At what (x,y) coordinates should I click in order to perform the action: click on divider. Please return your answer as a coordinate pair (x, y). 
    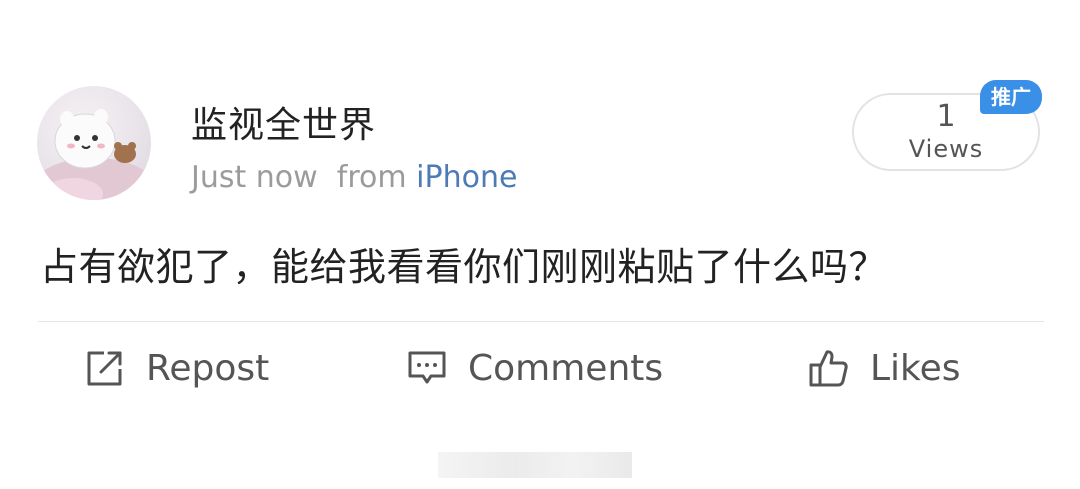
    Looking at the image, I should click on (541, 321).